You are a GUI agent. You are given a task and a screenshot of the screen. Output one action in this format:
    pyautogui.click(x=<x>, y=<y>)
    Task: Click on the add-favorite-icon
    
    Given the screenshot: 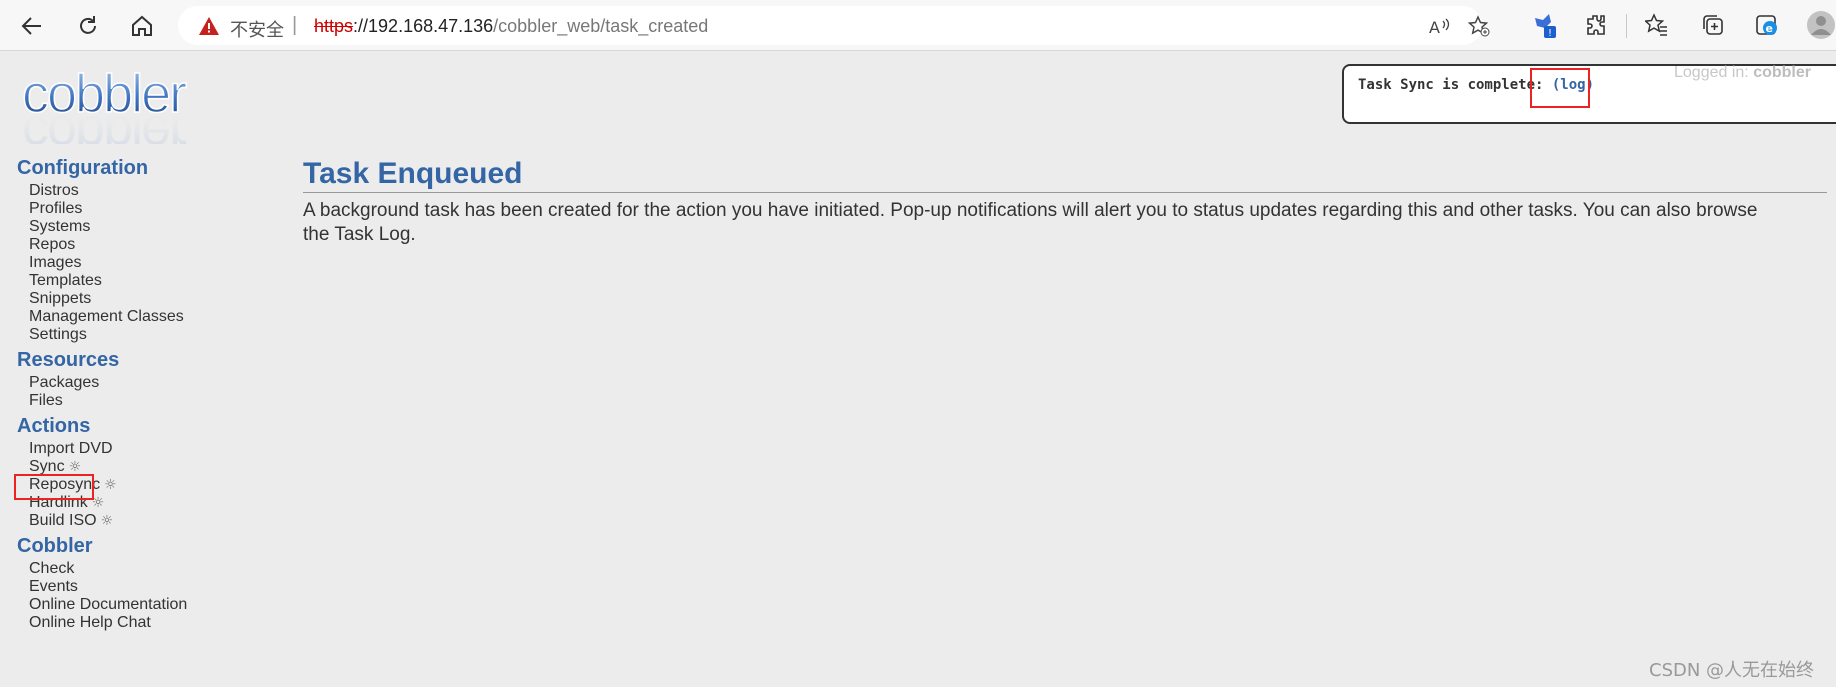 What is the action you would take?
    pyautogui.click(x=1479, y=26)
    